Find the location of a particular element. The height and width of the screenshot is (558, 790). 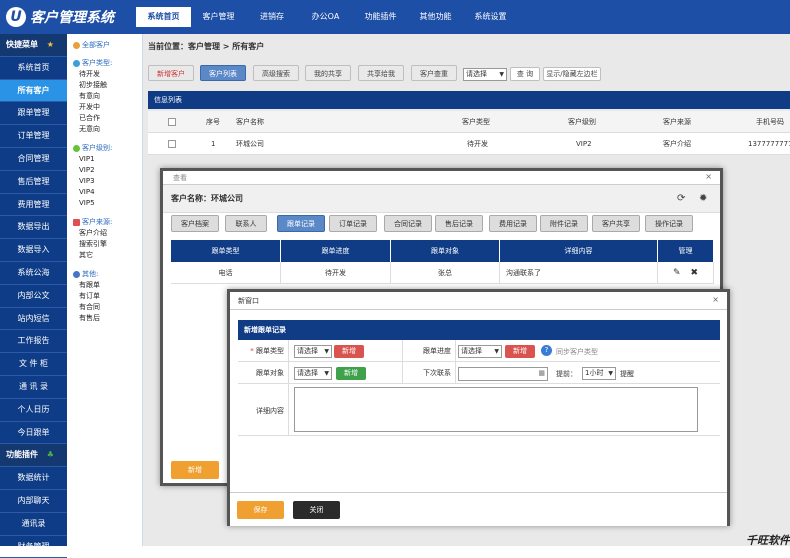

add-followup-button: 新增 is located at coordinates (195, 470).